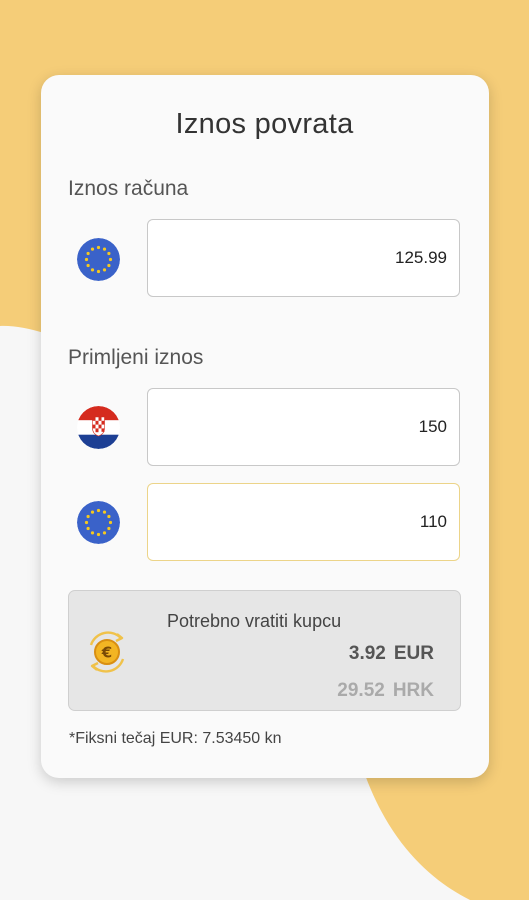 This screenshot has height=900, width=529. I want to click on received-eur-field, so click(303, 522).